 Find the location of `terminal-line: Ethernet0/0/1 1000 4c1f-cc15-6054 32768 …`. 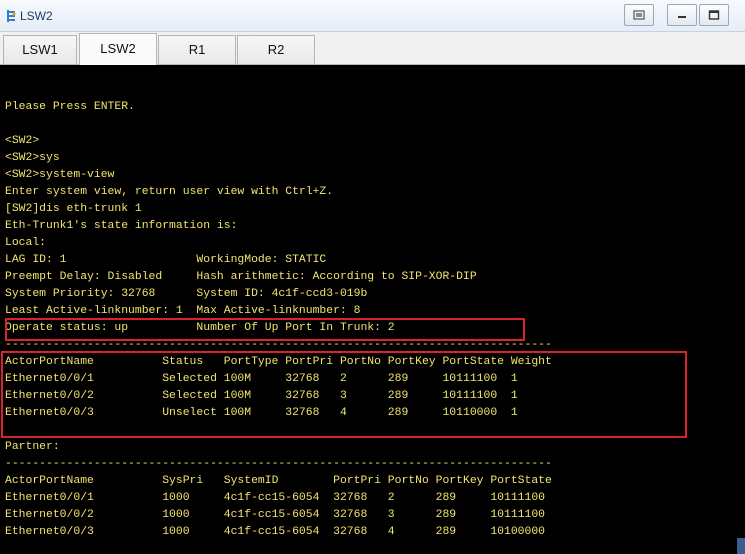

terminal-line: Ethernet0/0/1 1000 4c1f-cc15-6054 32768 … is located at coordinates (275, 498).